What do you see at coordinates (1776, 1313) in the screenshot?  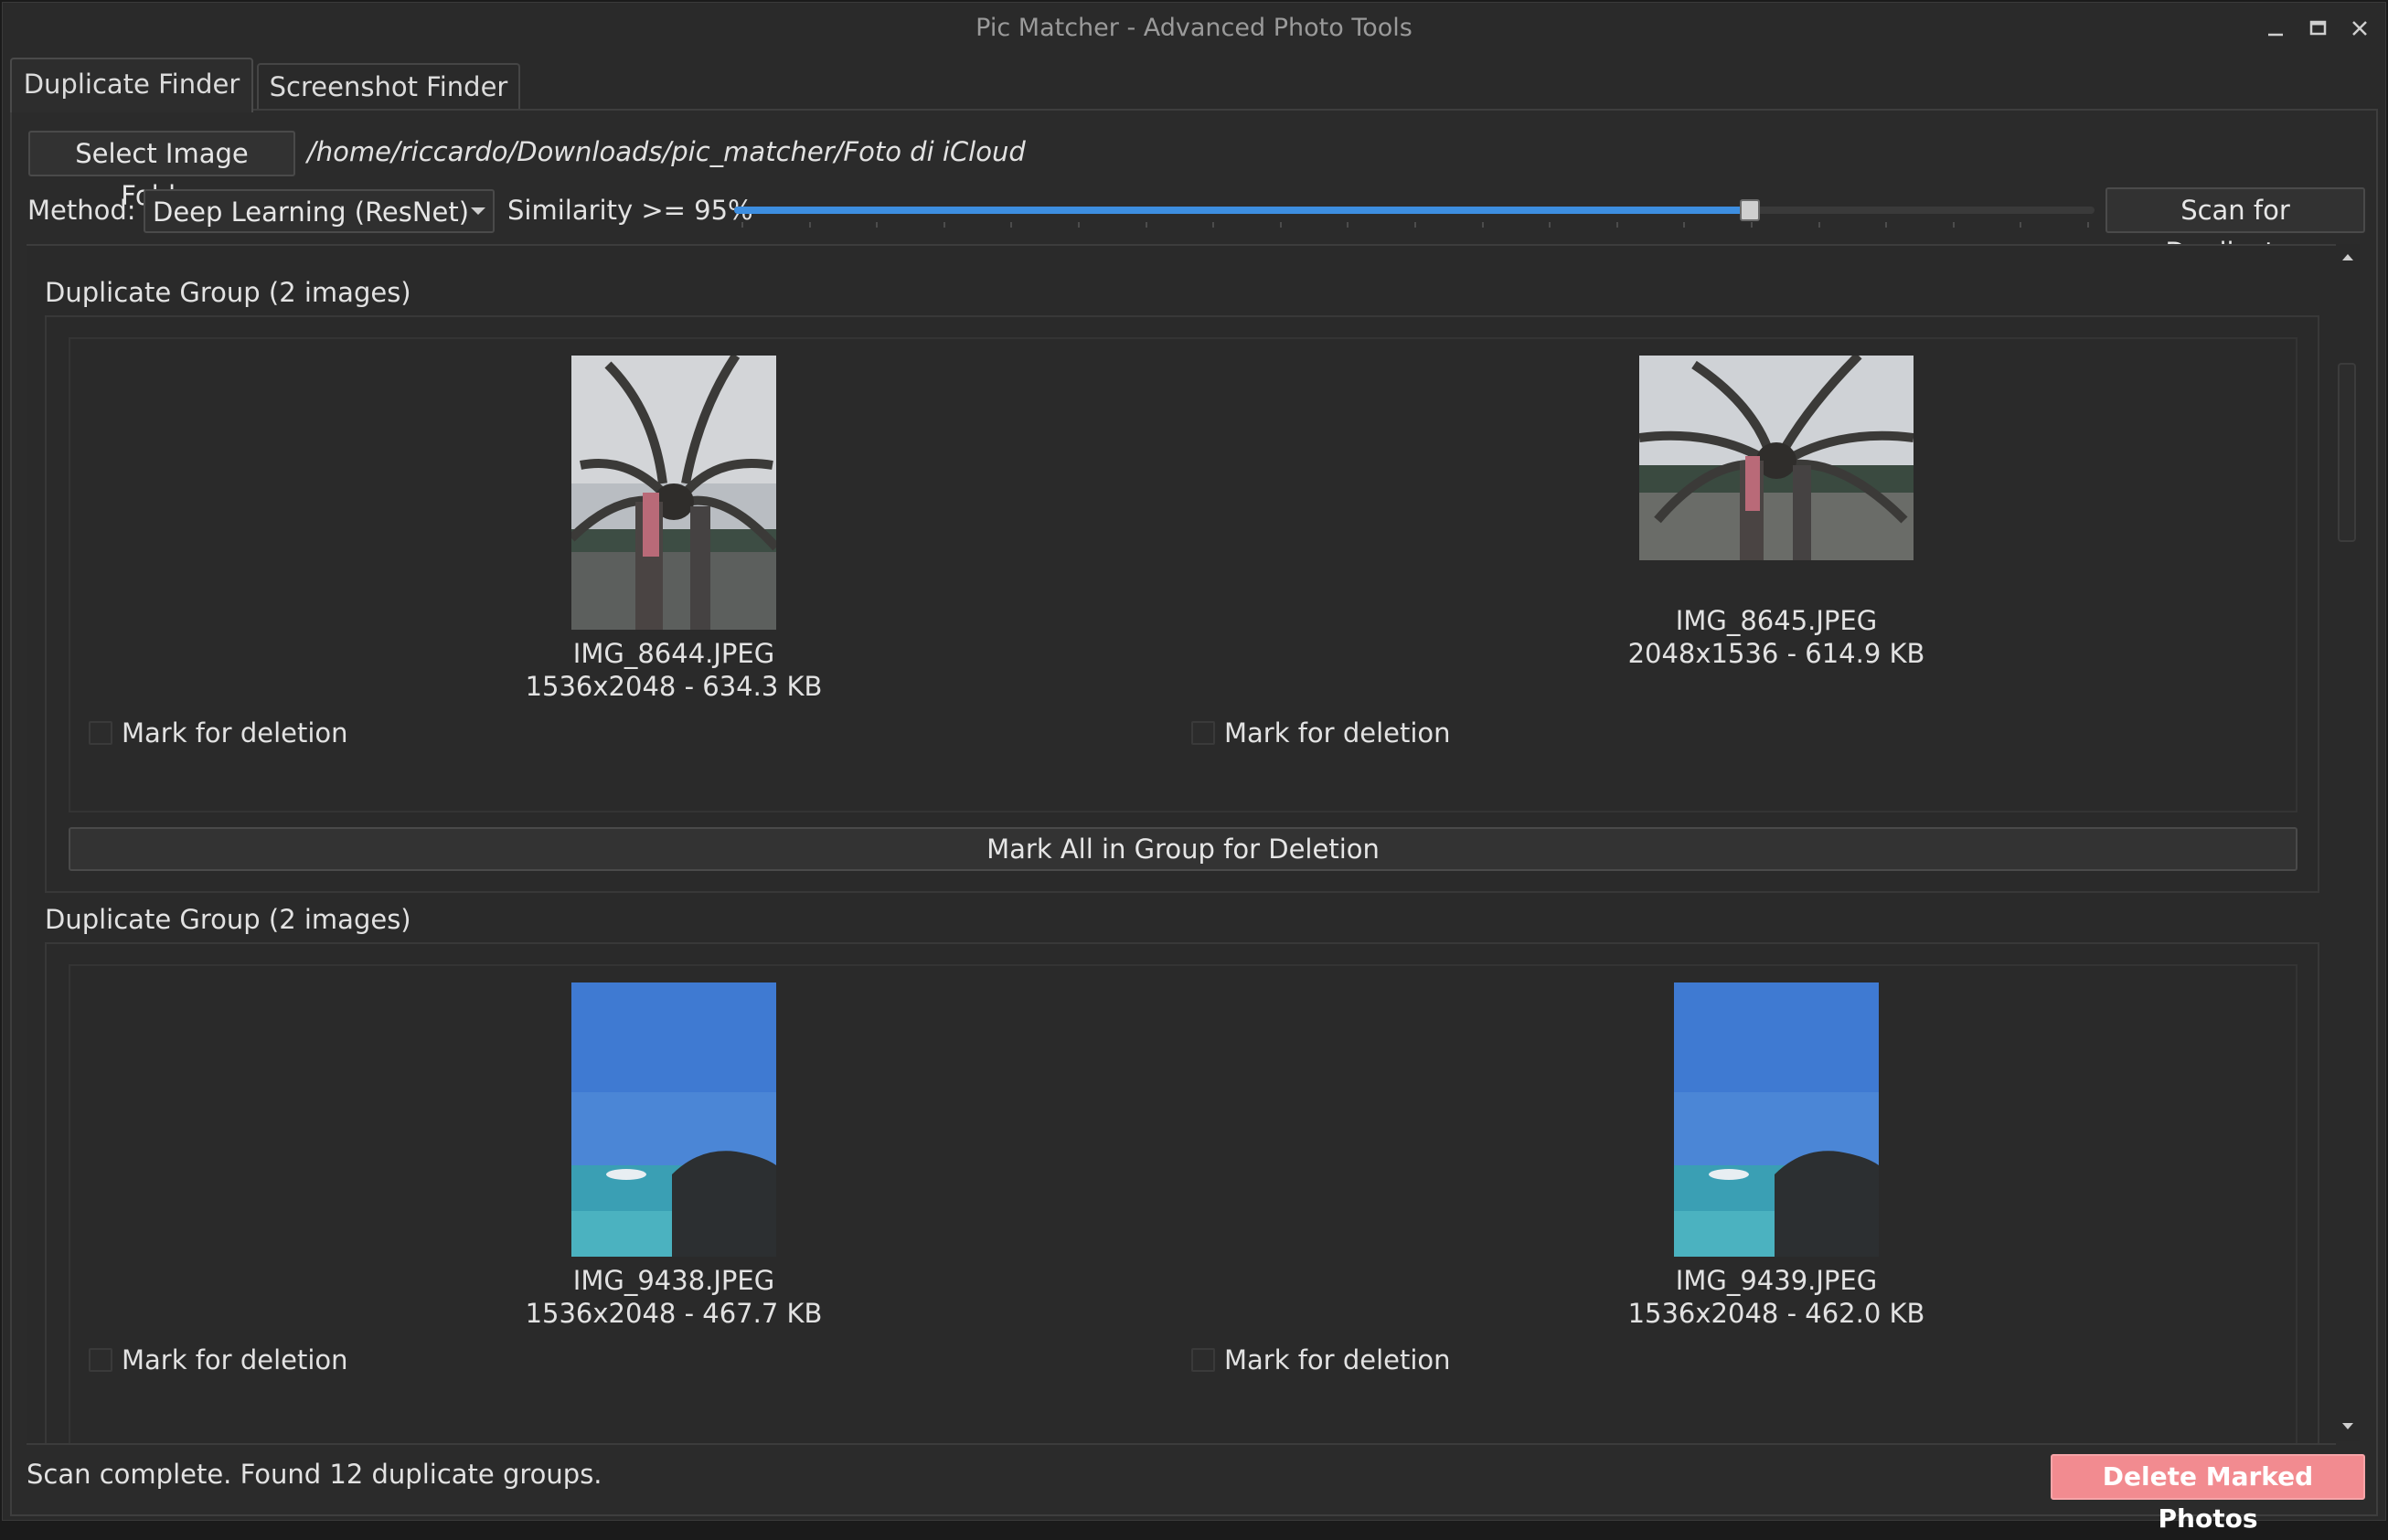 I see `image-info: 1536x2048 - 462.0 KB` at bounding box center [1776, 1313].